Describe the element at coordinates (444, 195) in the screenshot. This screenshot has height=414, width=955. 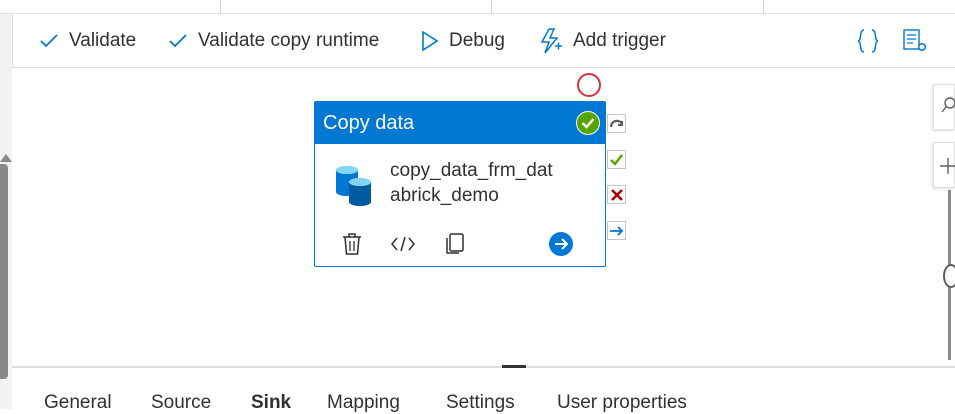
I see `activity-name-line-2: abrick_demo` at that location.